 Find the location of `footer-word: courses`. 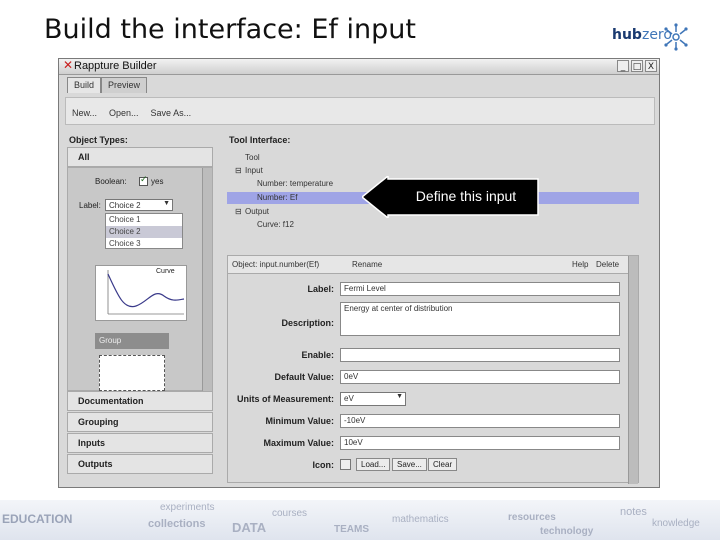

footer-word: courses is located at coordinates (290, 513).